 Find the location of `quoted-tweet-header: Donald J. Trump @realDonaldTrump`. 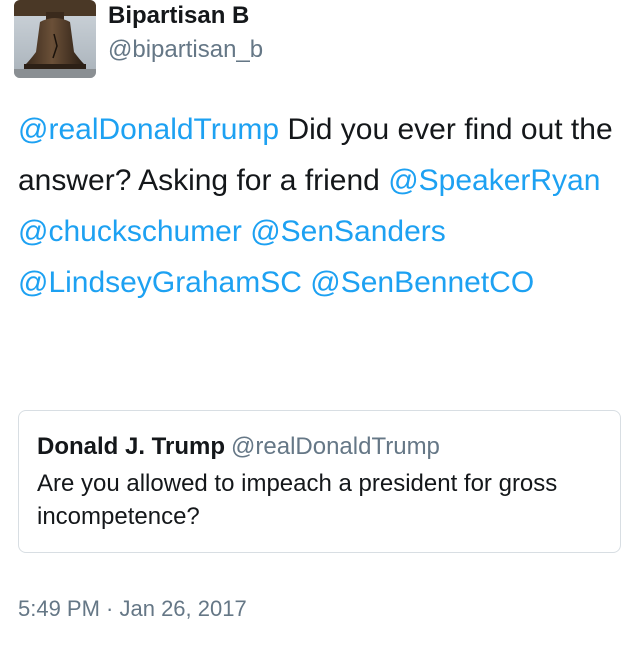

quoted-tweet-header: Donald J. Trump @realDonaldTrump is located at coordinates (238, 447).